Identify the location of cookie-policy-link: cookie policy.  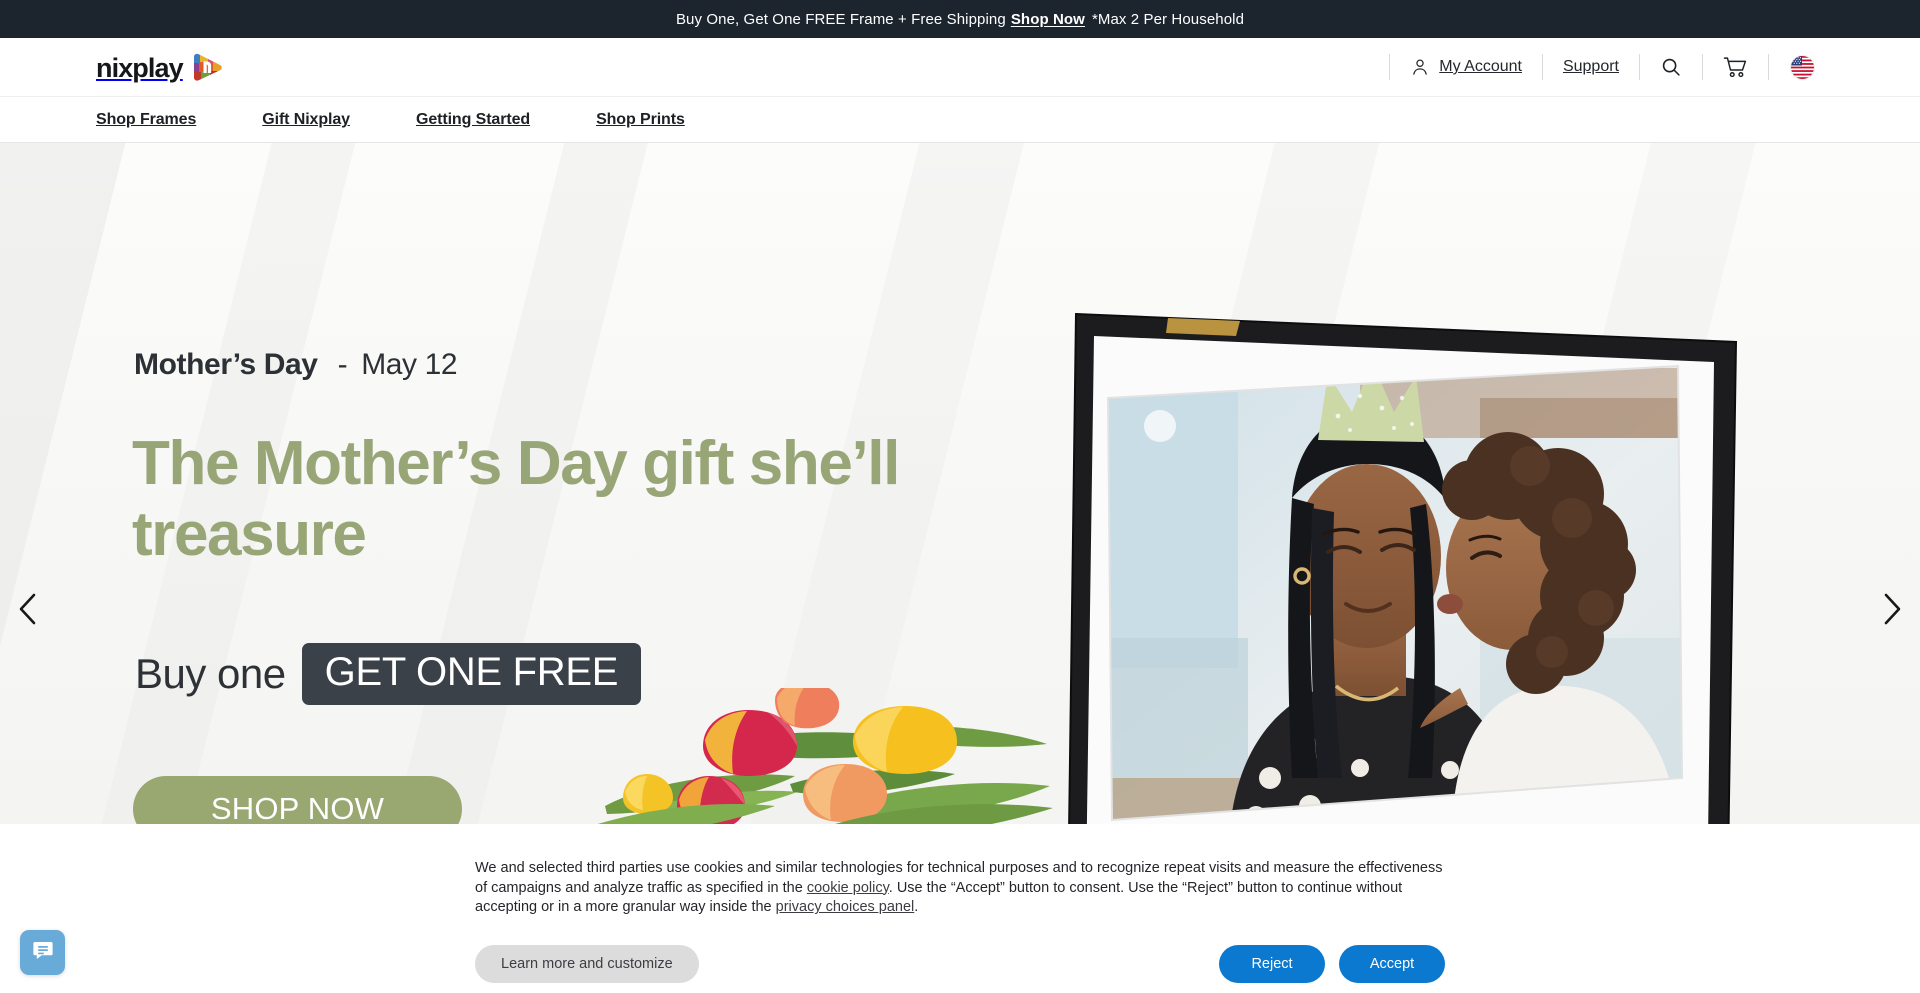
(848, 888).